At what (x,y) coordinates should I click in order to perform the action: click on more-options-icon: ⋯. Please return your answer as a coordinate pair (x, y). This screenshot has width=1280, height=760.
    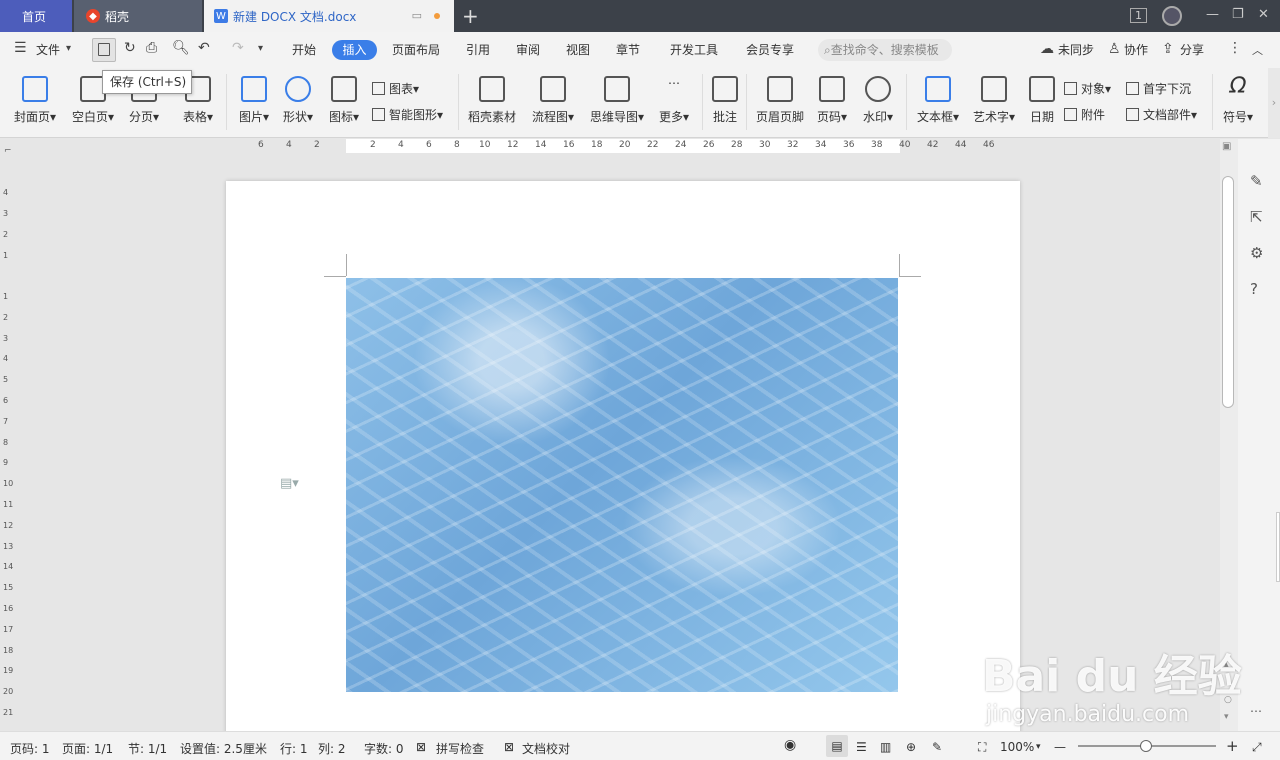
    Looking at the image, I should click on (1256, 711).